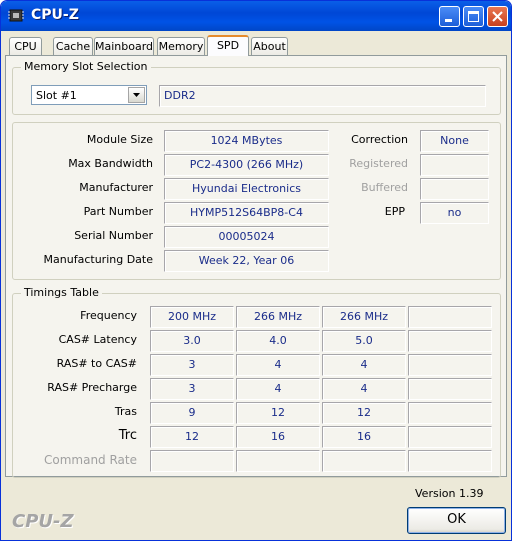 Image resolution: width=512 pixels, height=541 pixels. I want to click on maximize-icon, so click(473, 16).